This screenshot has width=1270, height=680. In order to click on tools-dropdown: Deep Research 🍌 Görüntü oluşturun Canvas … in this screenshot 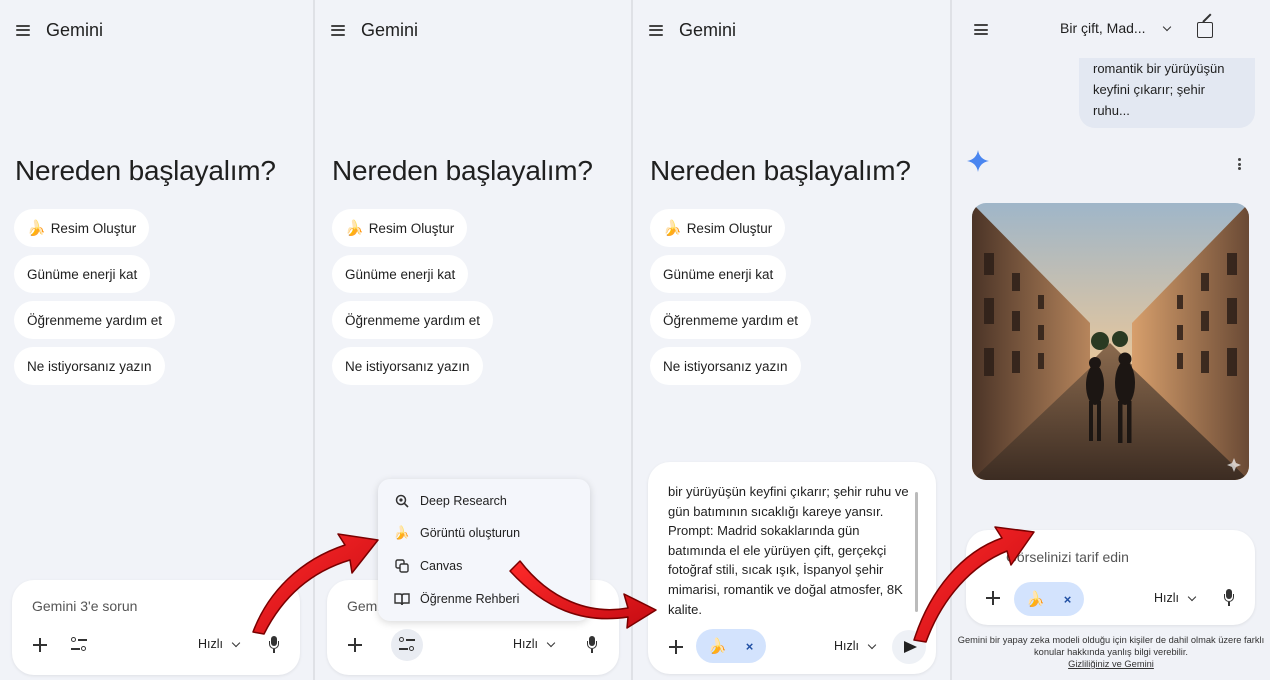, I will do `click(484, 550)`.